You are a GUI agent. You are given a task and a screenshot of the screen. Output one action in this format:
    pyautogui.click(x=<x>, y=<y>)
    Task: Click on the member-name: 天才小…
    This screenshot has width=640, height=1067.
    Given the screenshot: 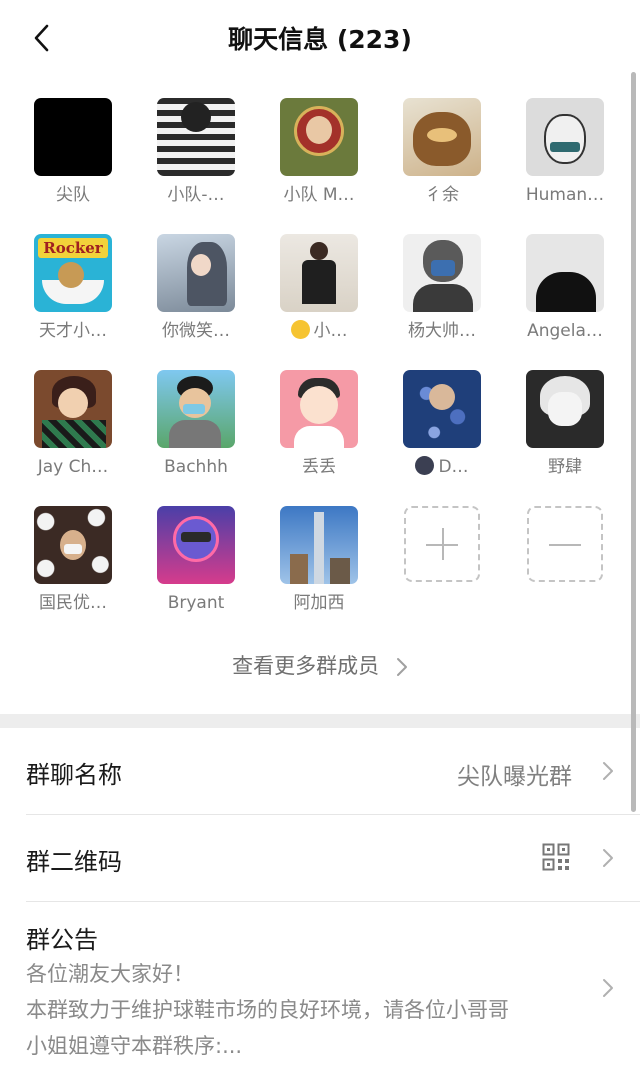 What is the action you would take?
    pyautogui.click(x=73, y=331)
    